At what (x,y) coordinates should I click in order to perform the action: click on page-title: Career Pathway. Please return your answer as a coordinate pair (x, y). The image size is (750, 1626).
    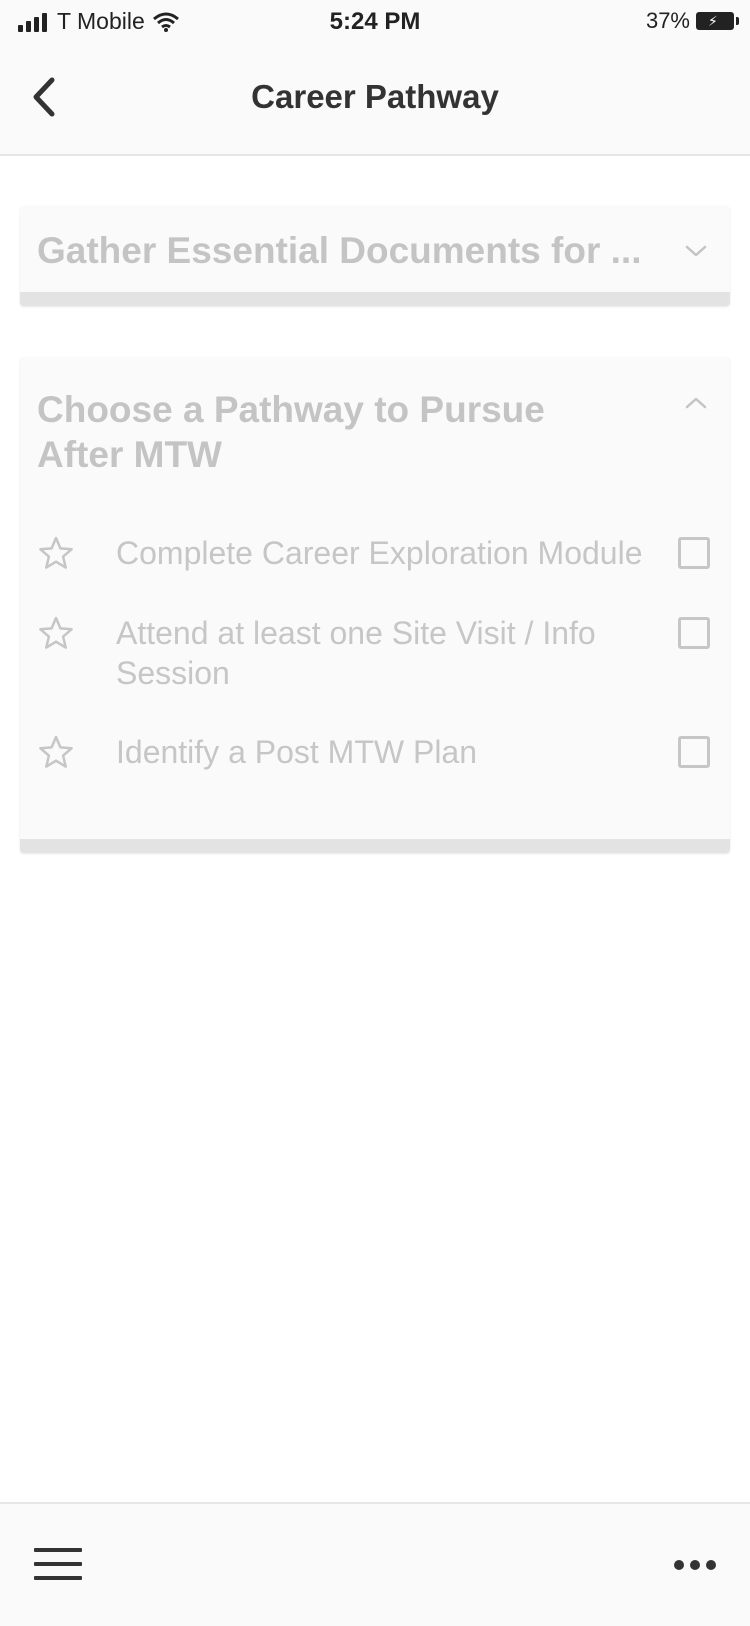
    Looking at the image, I should click on (375, 96).